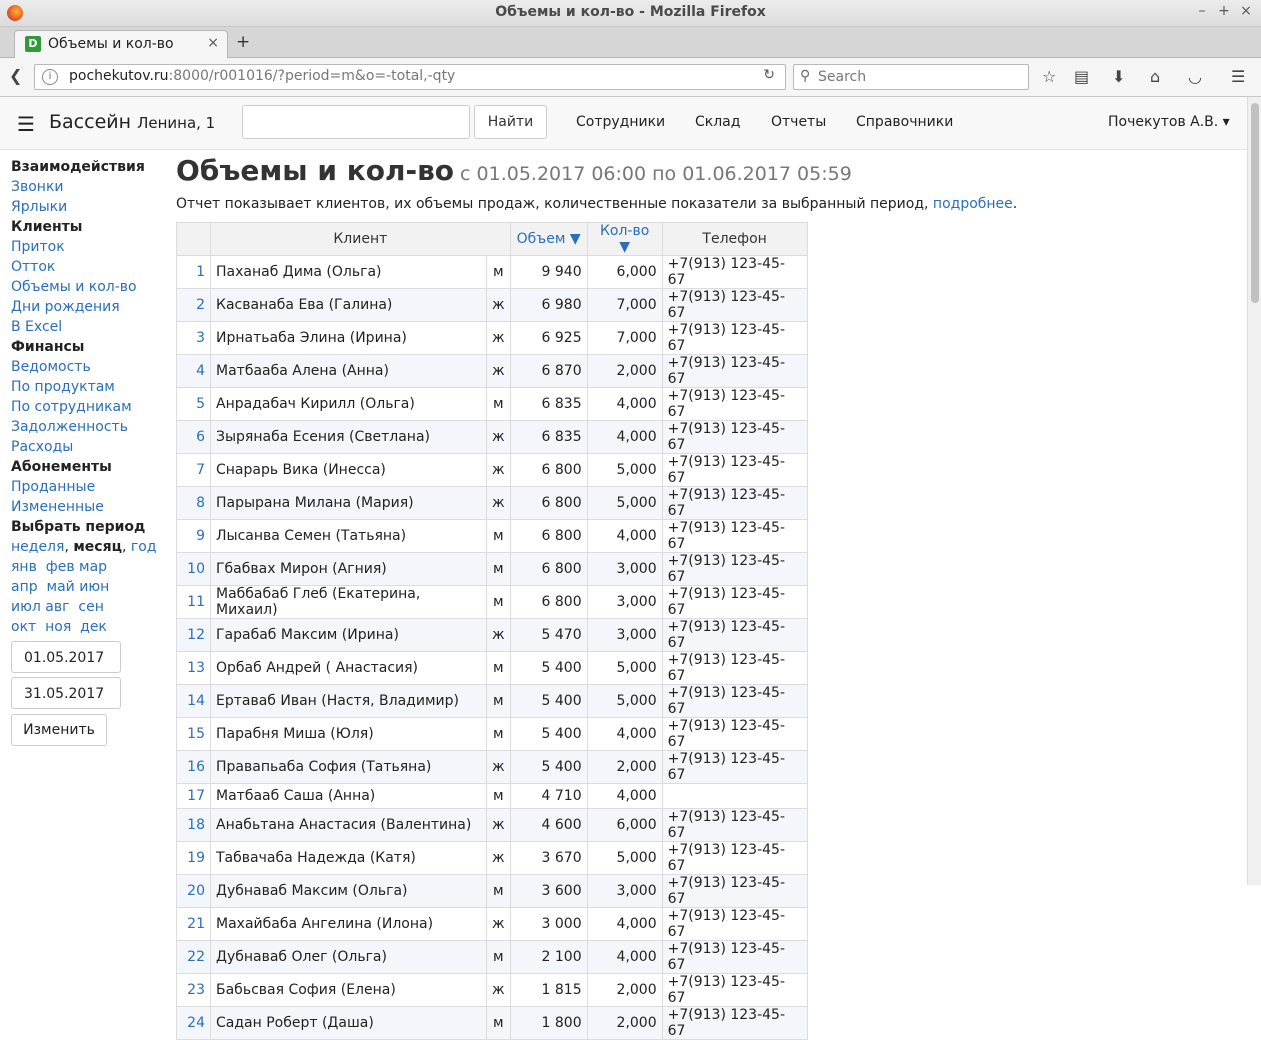 The image size is (1261, 1040). What do you see at coordinates (144, 547) in the screenshot?
I see `period-year: год` at bounding box center [144, 547].